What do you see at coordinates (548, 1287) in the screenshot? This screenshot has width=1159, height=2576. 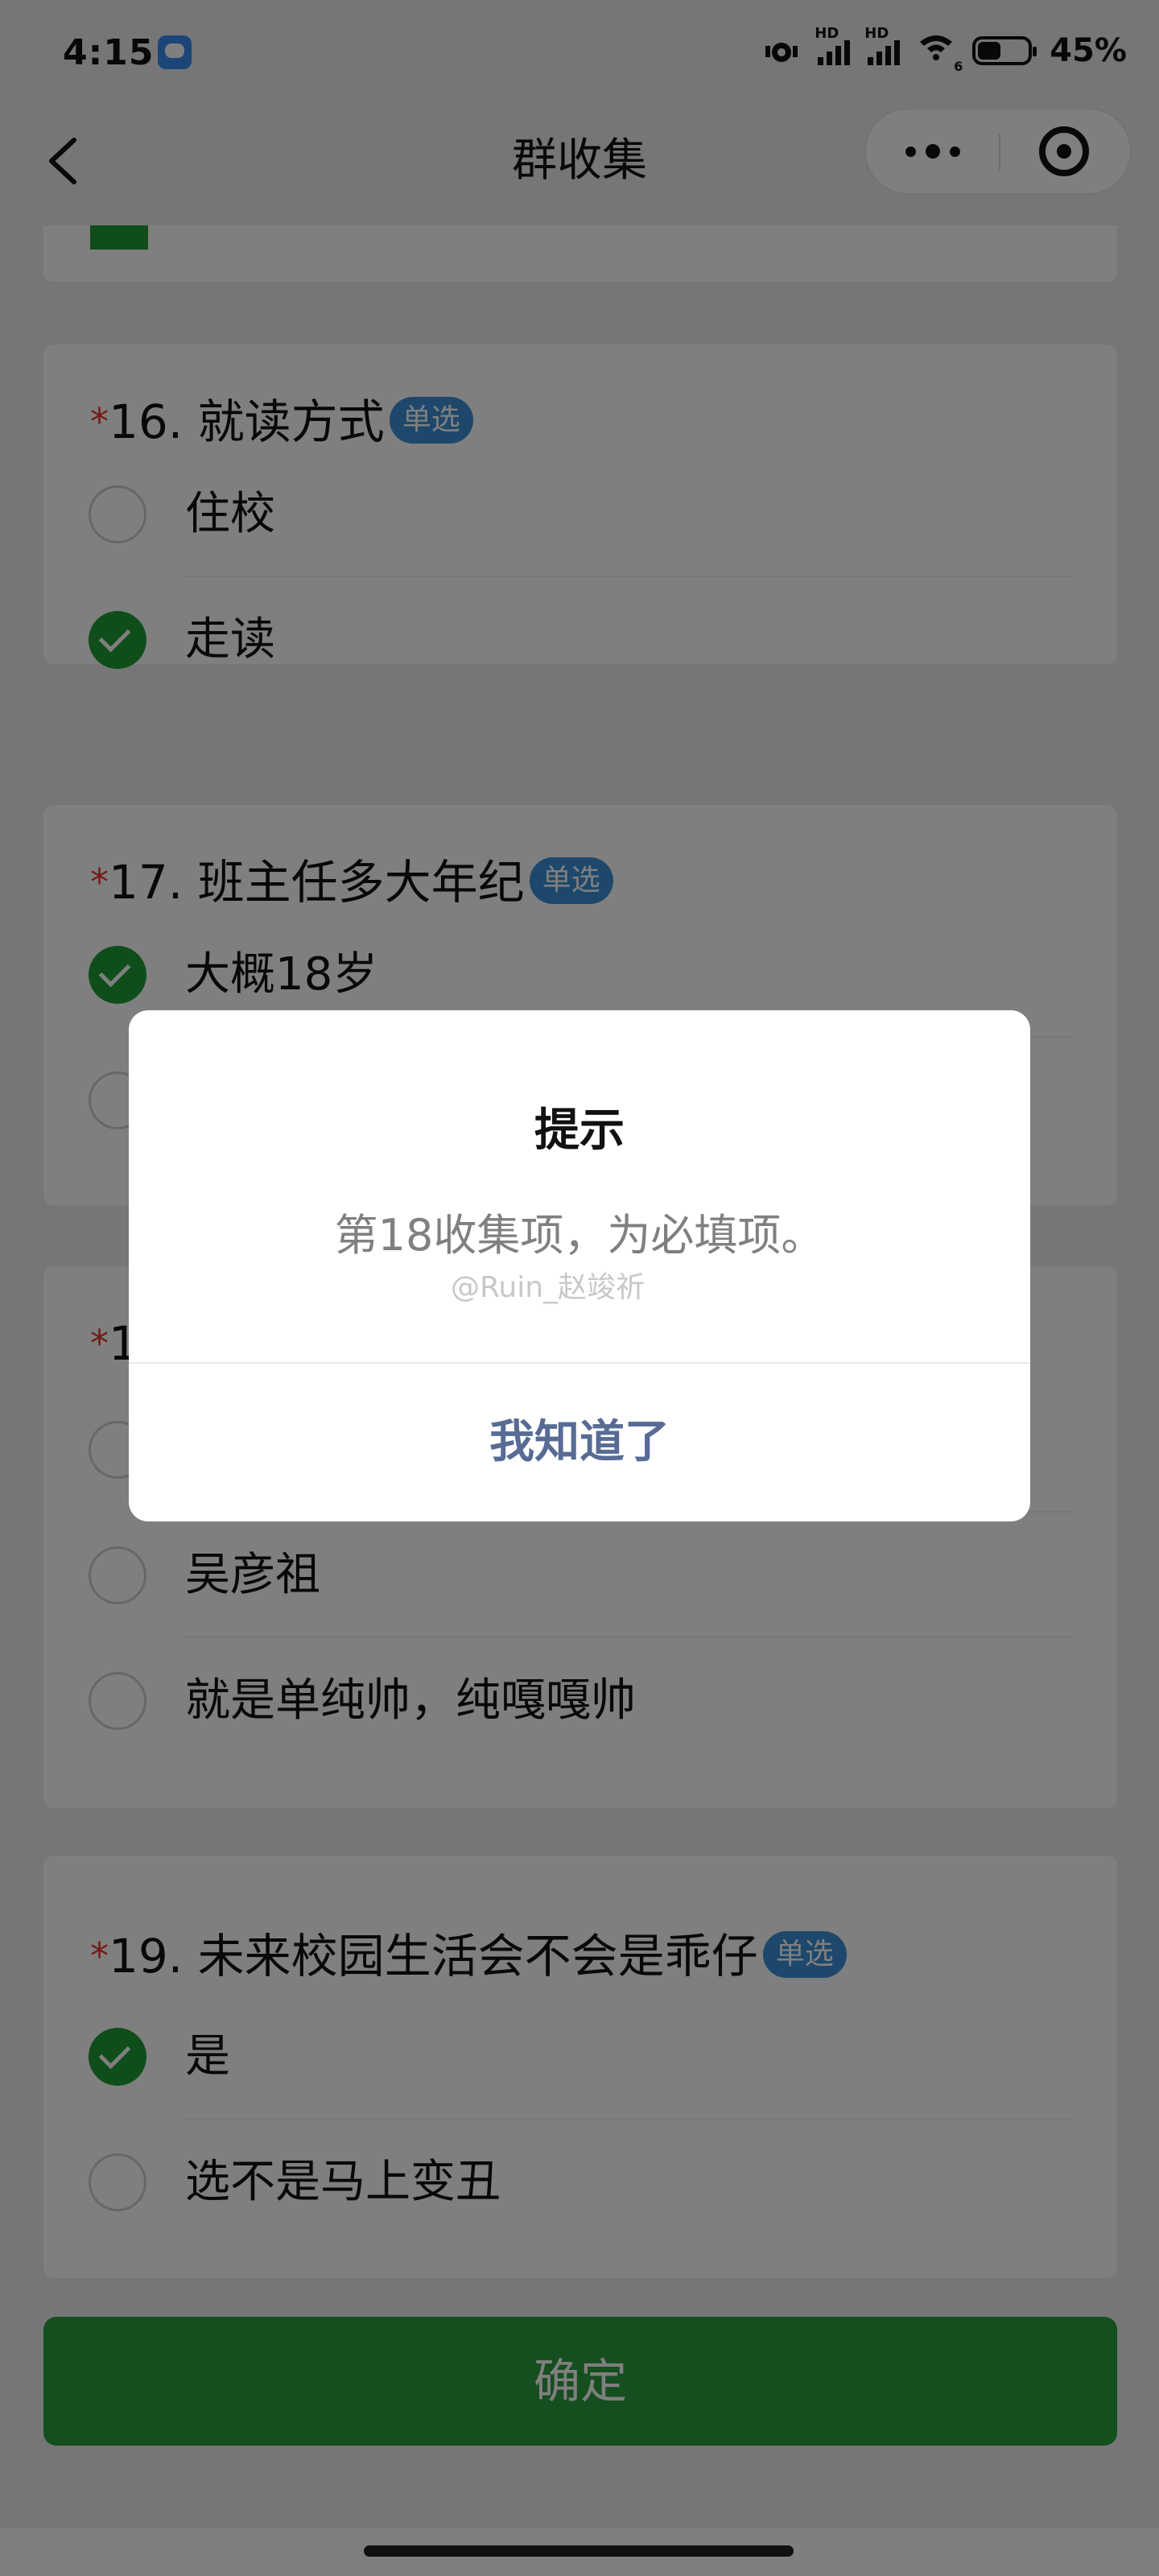 I see `watermark-text: @Ruin_赵竣祈` at bounding box center [548, 1287].